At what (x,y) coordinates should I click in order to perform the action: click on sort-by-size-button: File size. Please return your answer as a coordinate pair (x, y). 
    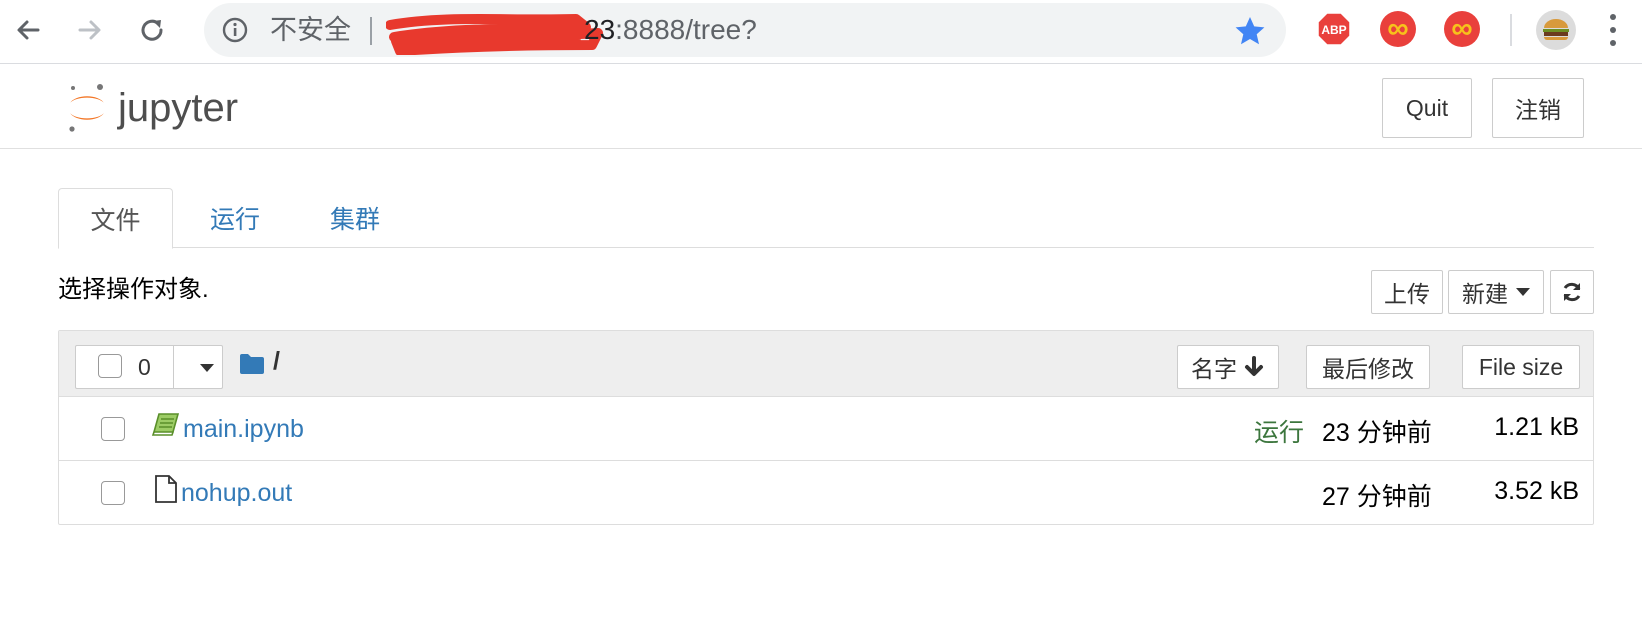
    Looking at the image, I should click on (1521, 367).